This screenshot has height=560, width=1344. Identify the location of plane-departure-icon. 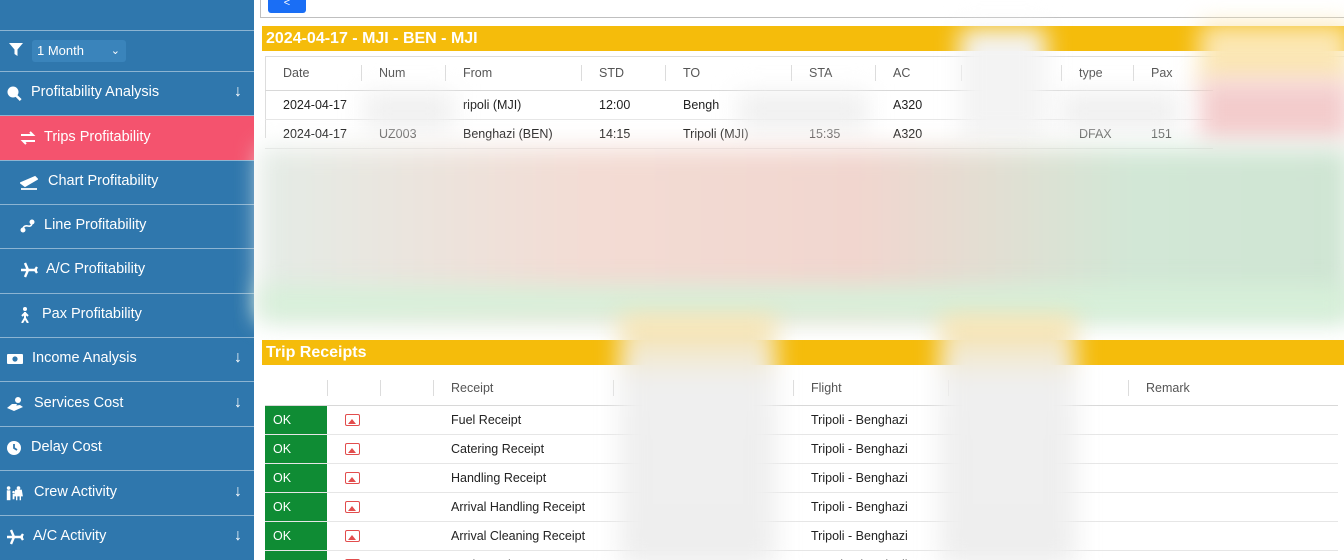
(29, 182).